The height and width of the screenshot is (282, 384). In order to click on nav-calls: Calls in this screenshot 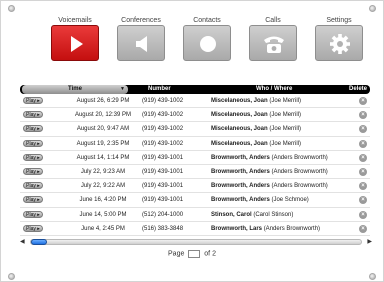, I will do `click(273, 38)`.